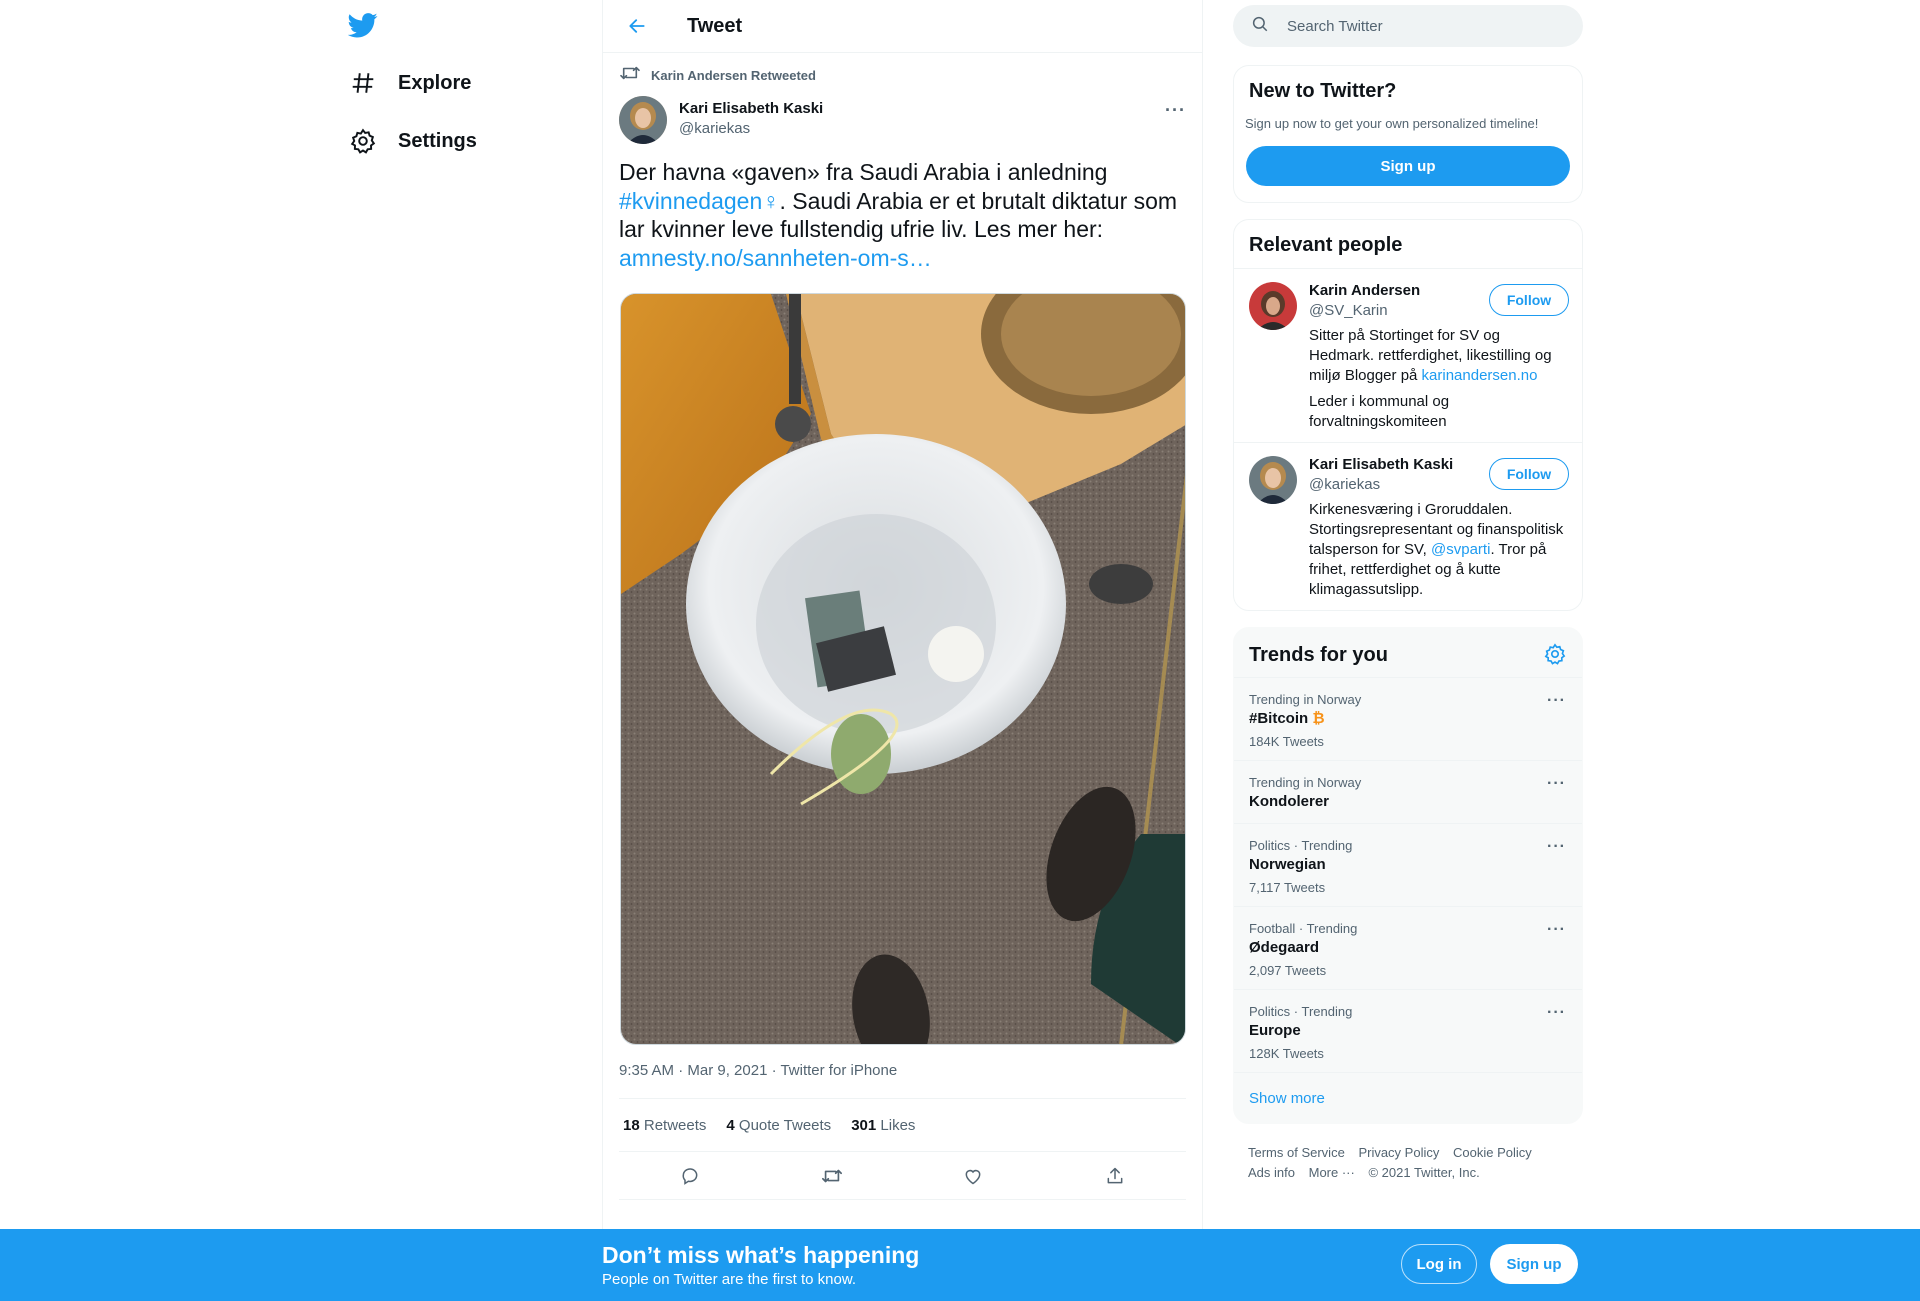 The height and width of the screenshot is (1301, 1920). What do you see at coordinates (1492, 1152) in the screenshot?
I see `cookie-link: Cookie Policy` at bounding box center [1492, 1152].